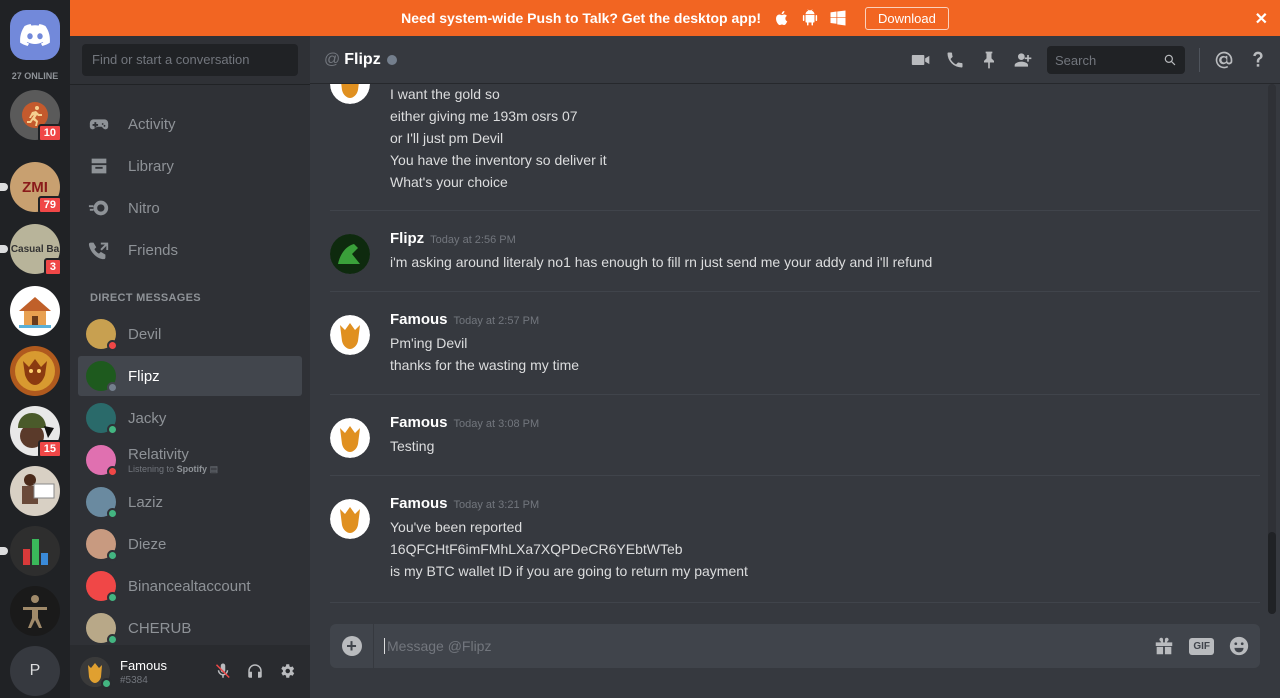  What do you see at coordinates (190, 586) in the screenshot?
I see `dm-binancealtaccount: Binancealtaccount` at bounding box center [190, 586].